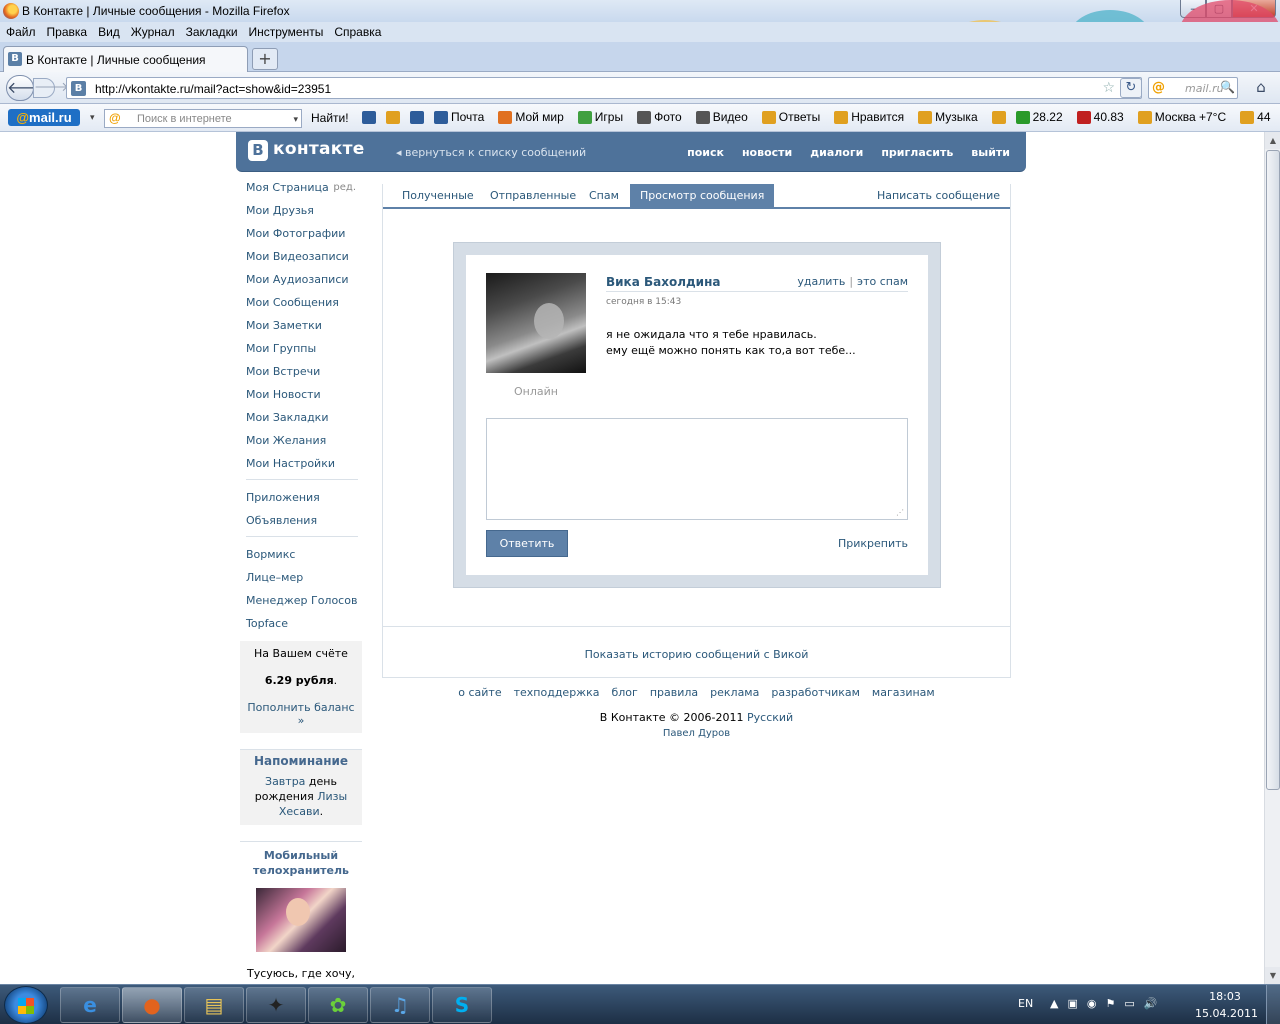  Describe the element at coordinates (44, 117) in the screenshot. I see `mailru-logo: @mail.ru` at that location.